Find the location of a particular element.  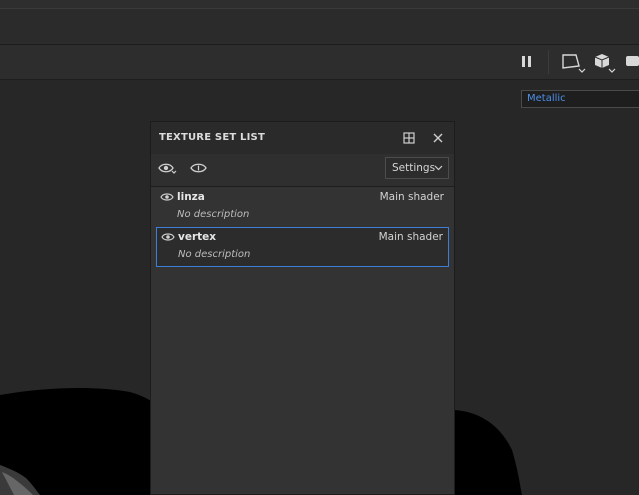

panel-header: TEXTURE SET LIST is located at coordinates (302, 138).